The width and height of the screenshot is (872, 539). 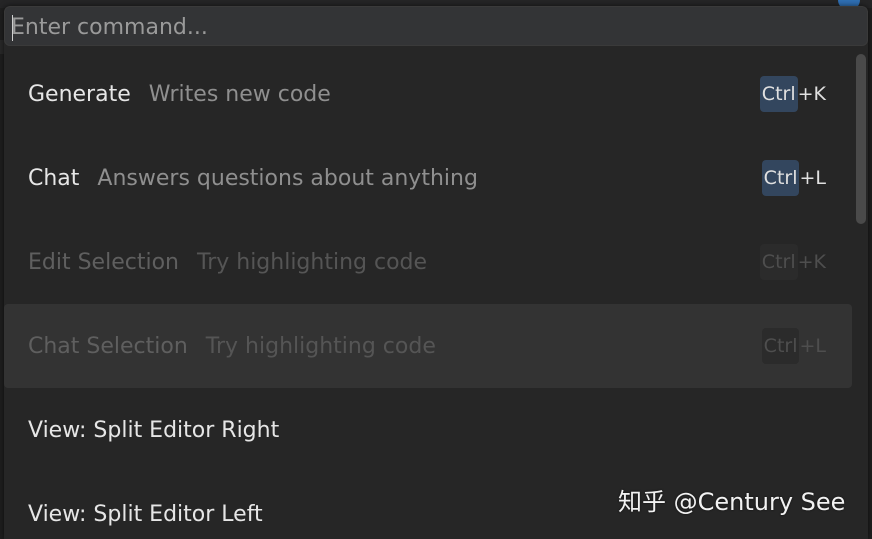 I want to click on watermark-text: 知乎 @Century See, so click(x=732, y=502).